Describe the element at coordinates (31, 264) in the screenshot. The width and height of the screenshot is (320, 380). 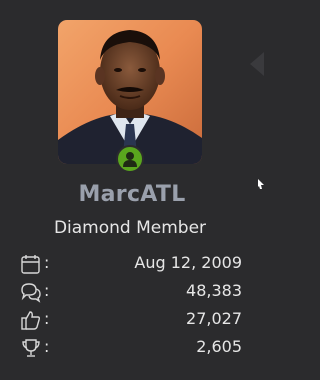
I see `calendar-icon` at that location.